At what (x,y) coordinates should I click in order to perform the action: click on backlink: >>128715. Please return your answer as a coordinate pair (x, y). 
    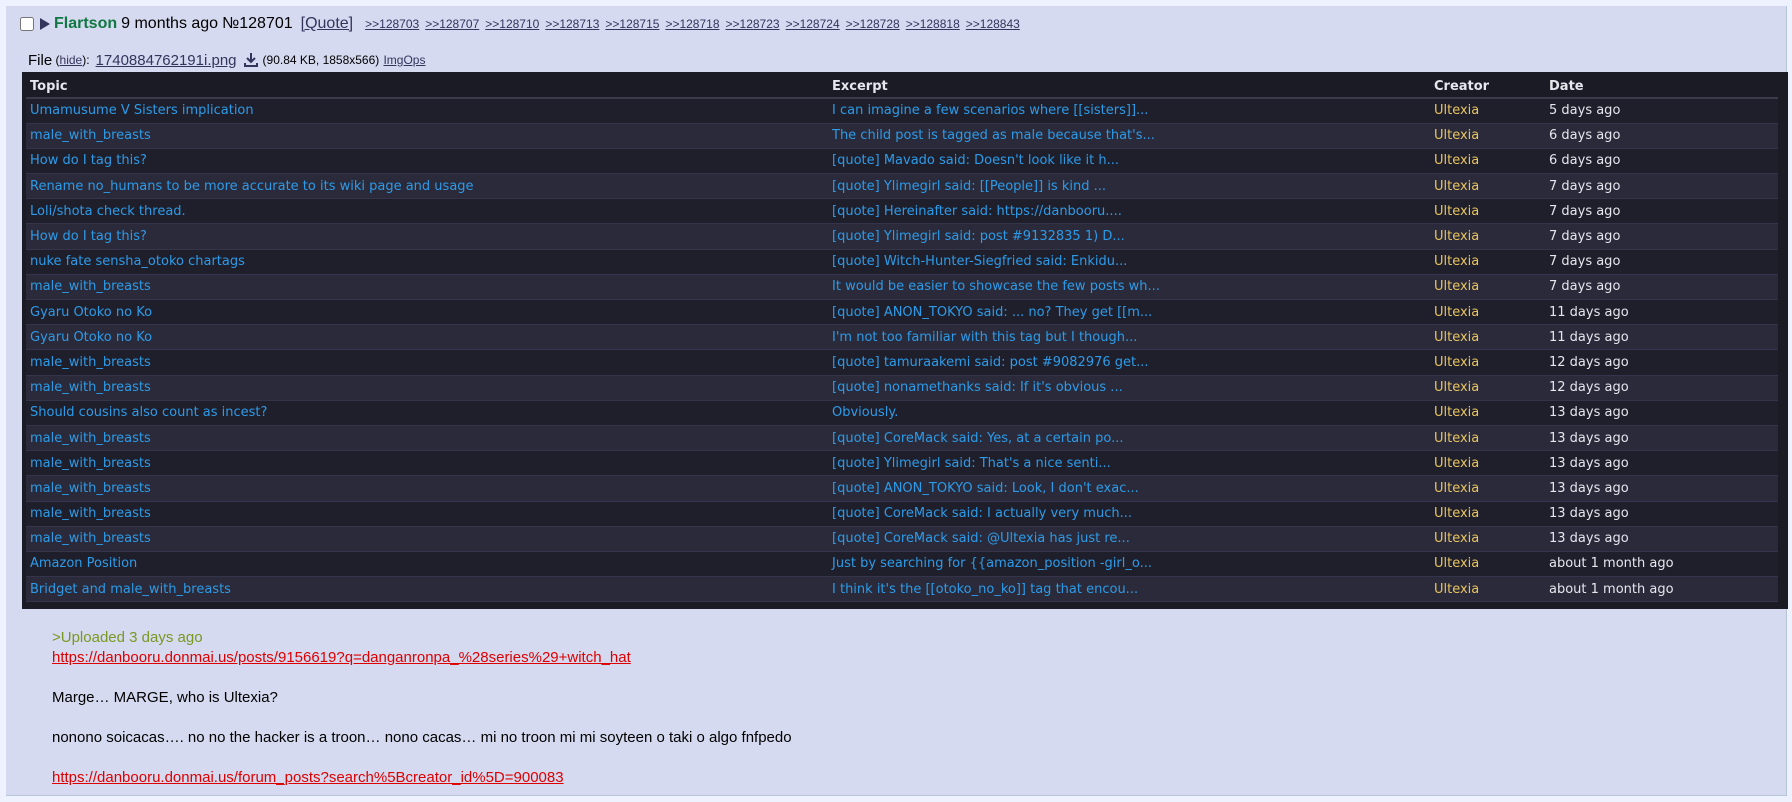
    Looking at the image, I should click on (632, 24).